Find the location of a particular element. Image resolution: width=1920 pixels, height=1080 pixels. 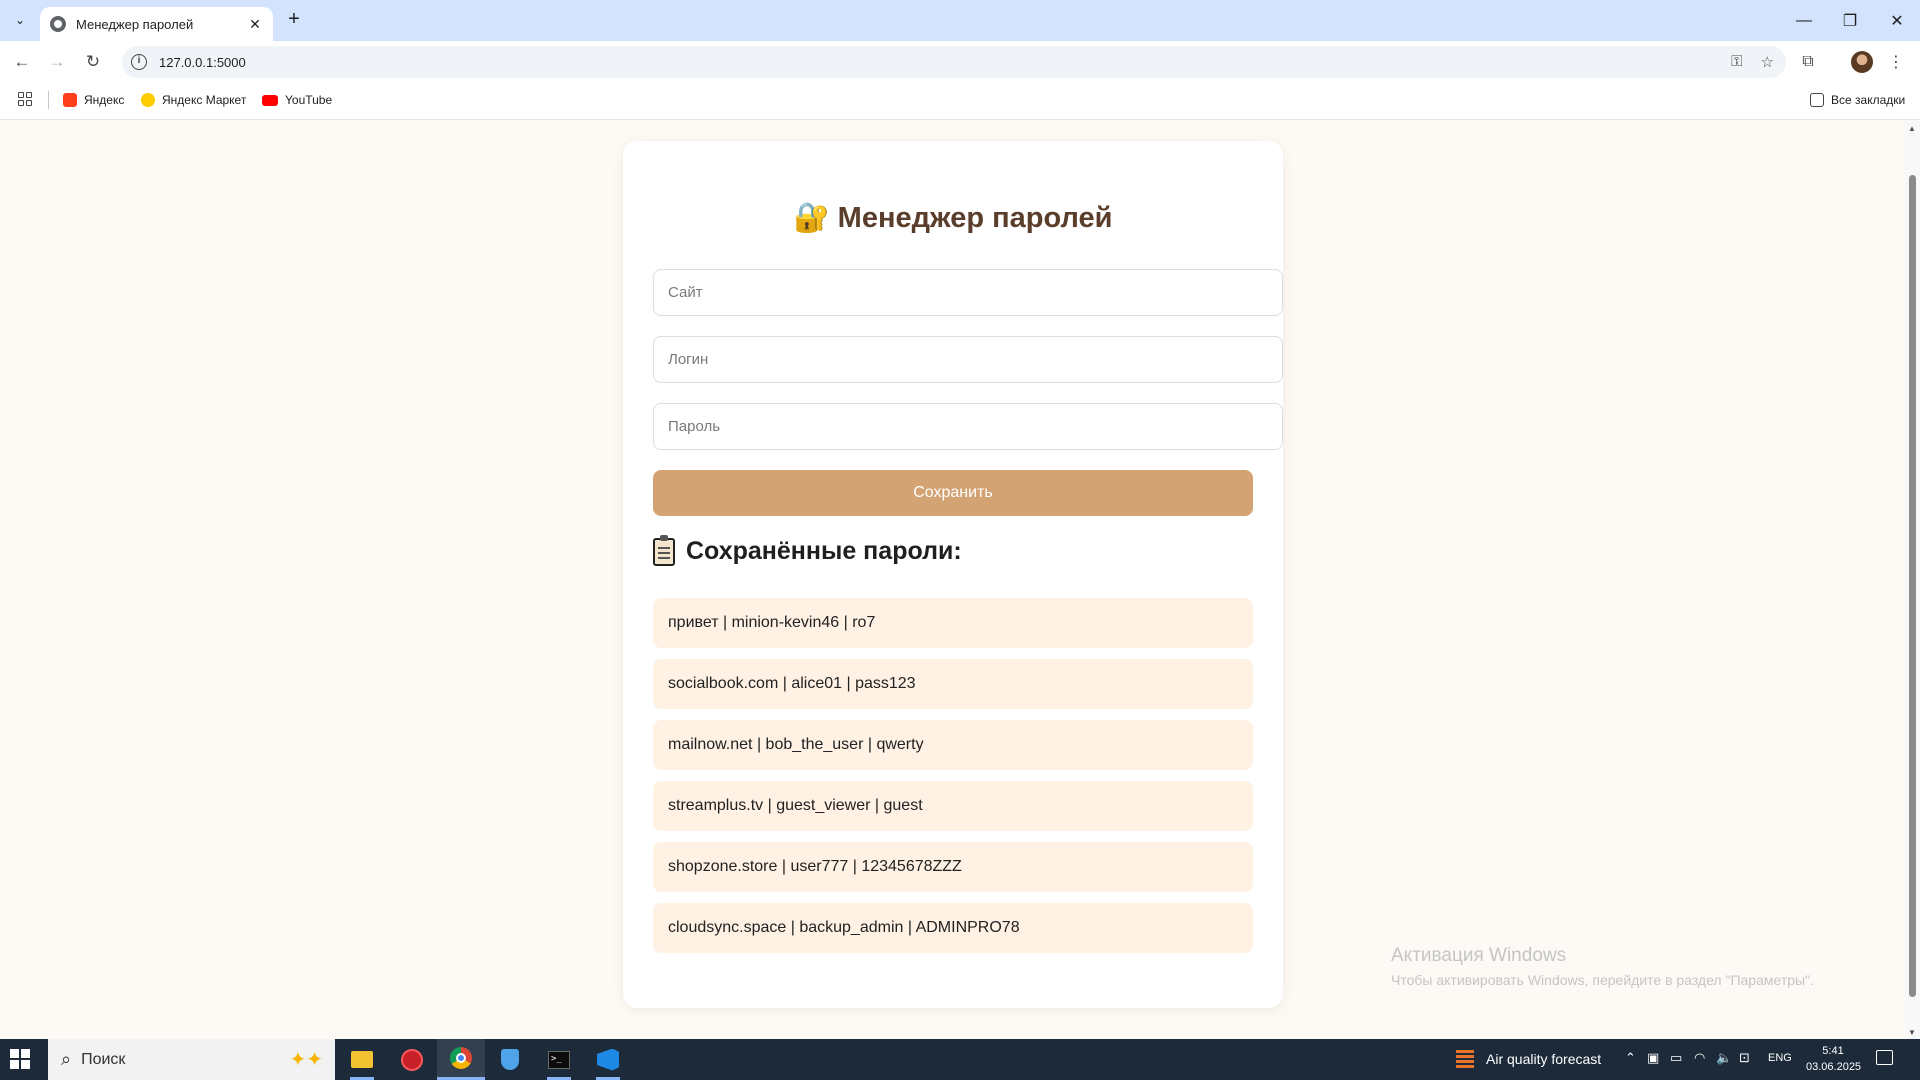

taskbar-search-label: Поиск is located at coordinates (103, 1059).